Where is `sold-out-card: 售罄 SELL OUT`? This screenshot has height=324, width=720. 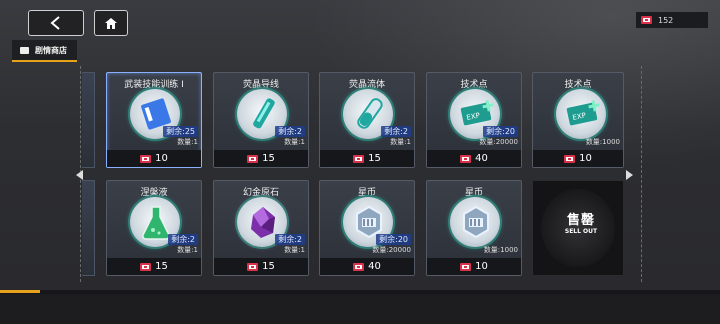 sold-out-card: 售罄 SELL OUT is located at coordinates (578, 228).